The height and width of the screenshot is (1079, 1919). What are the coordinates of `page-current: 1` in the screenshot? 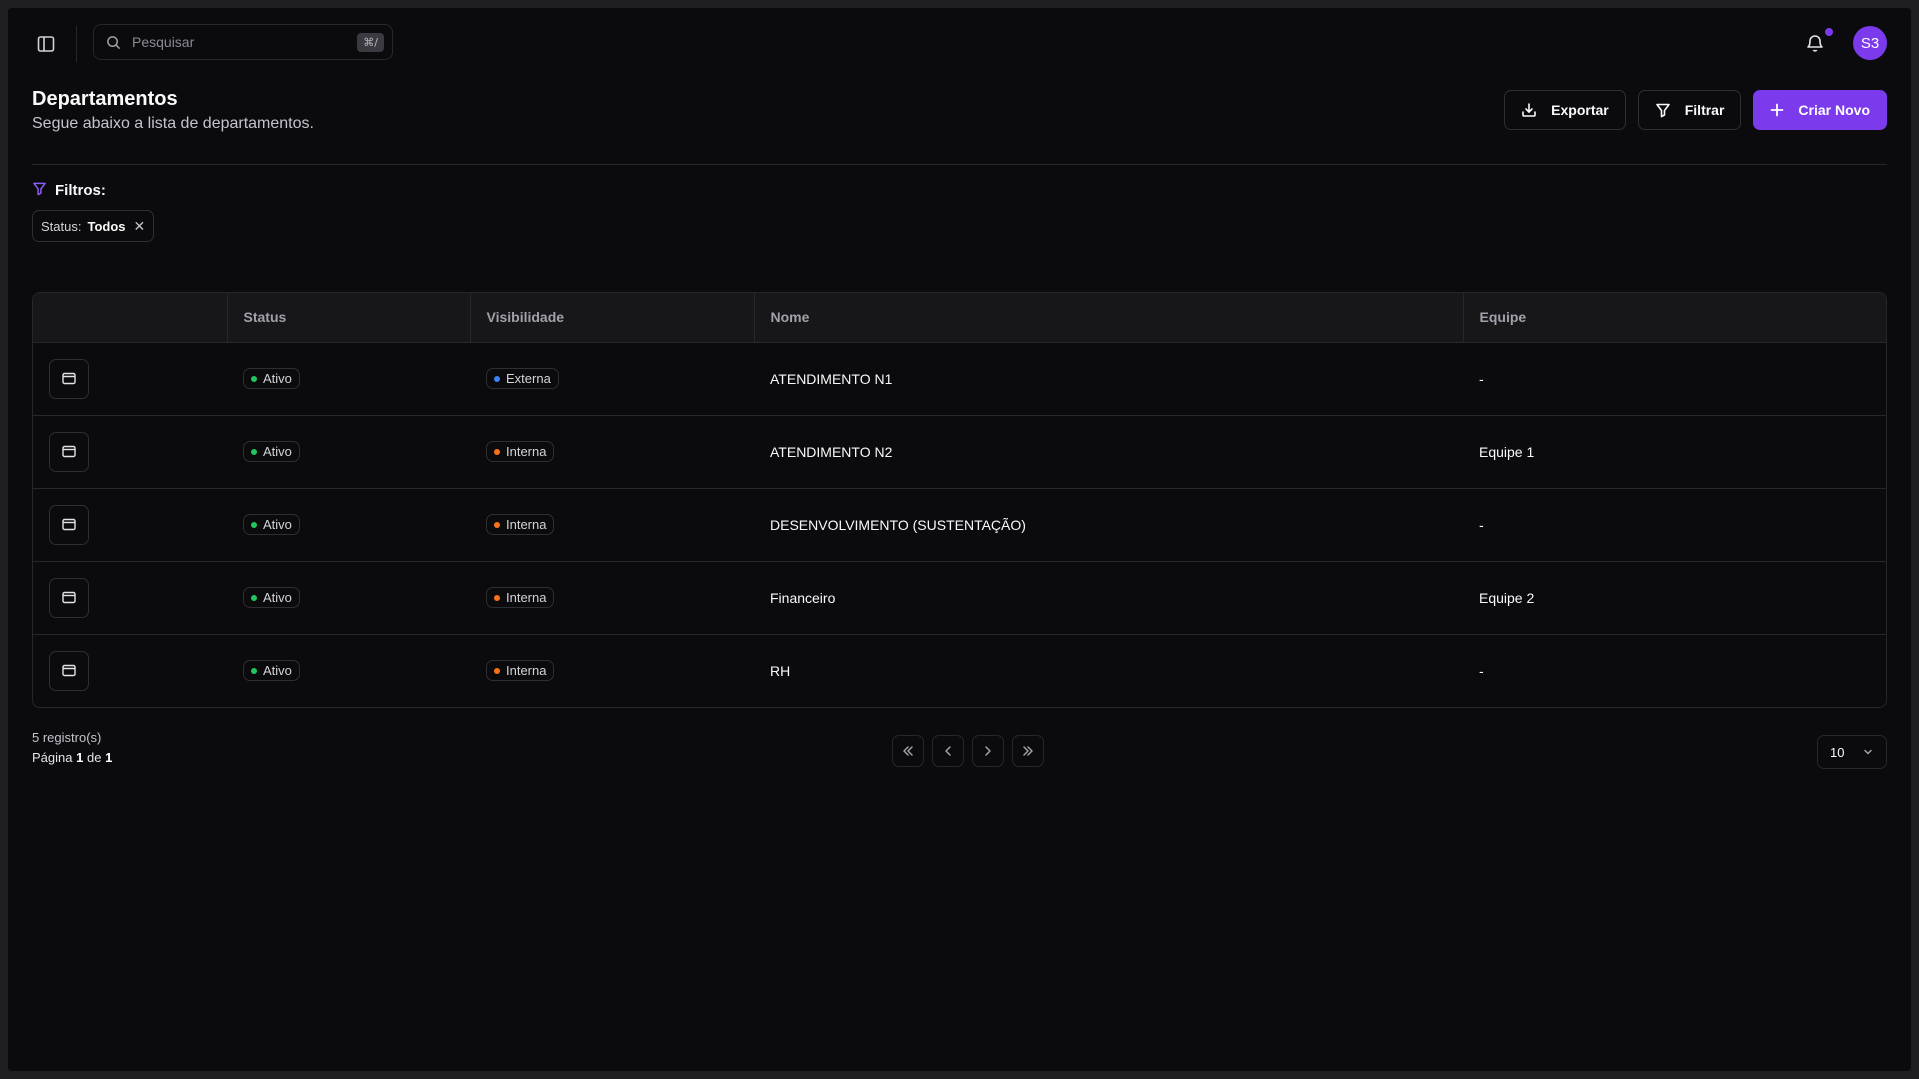 It's located at (80, 757).